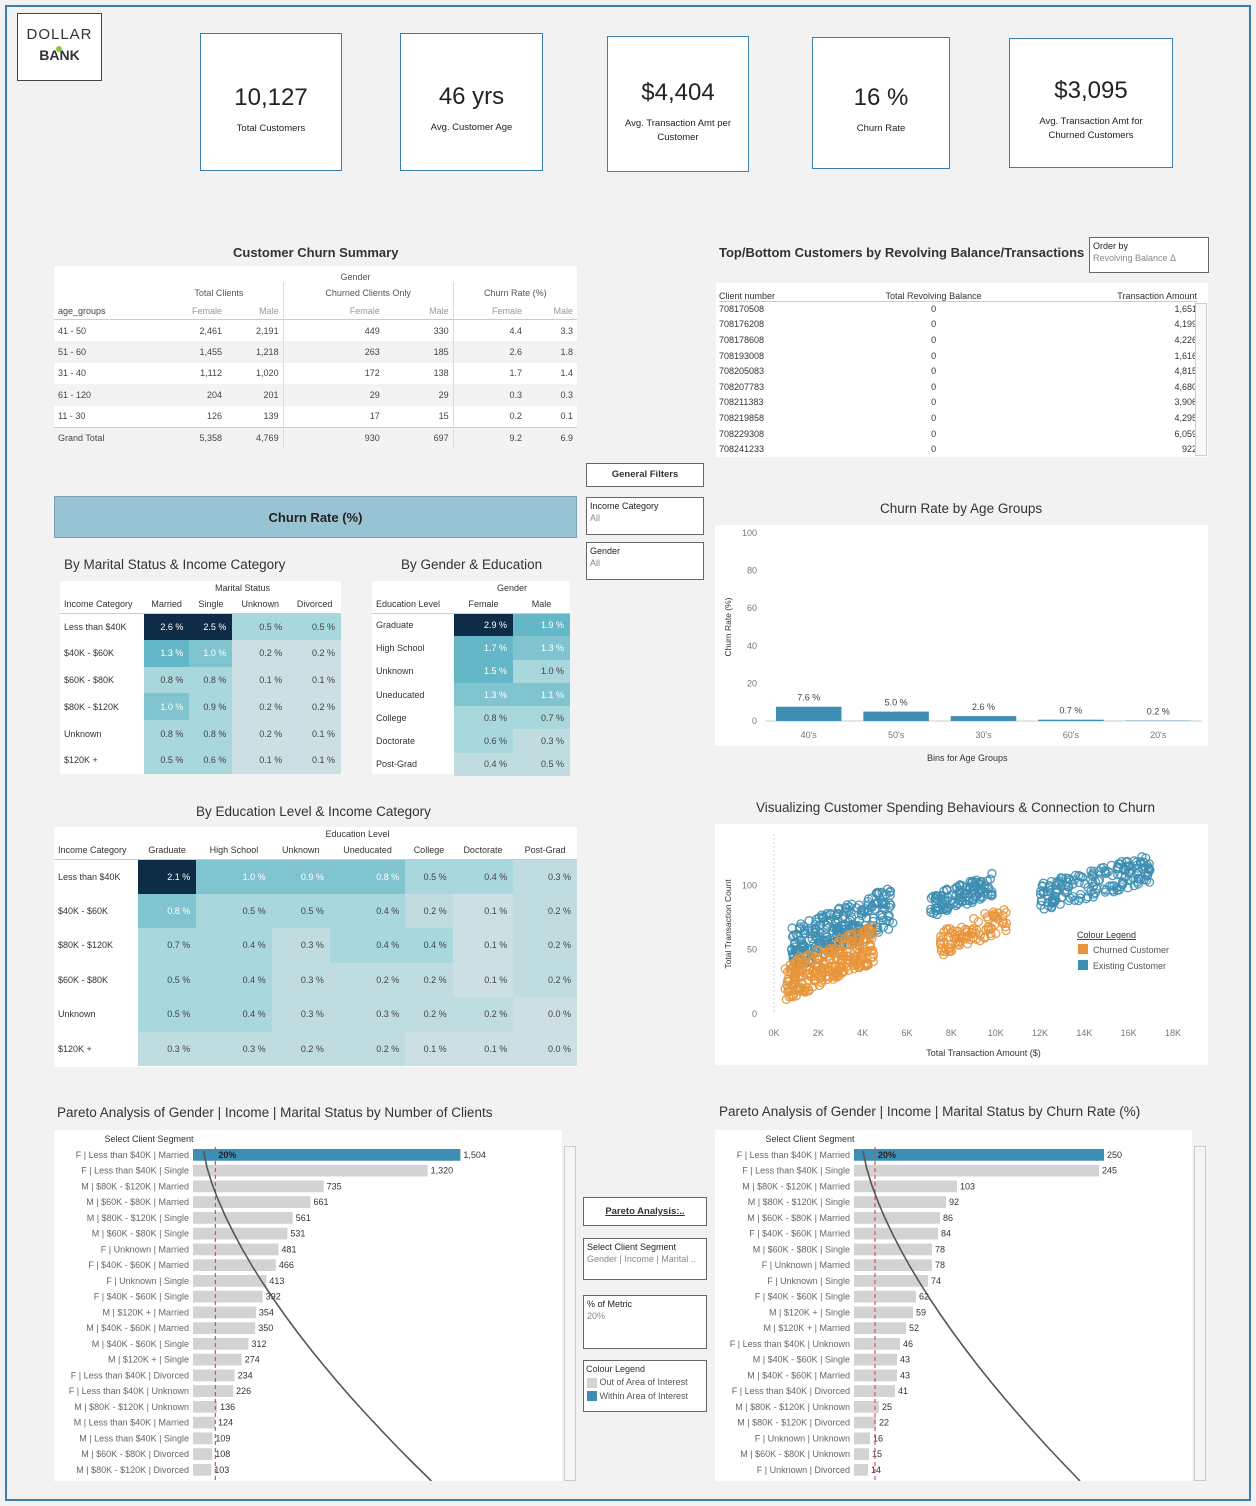 The height and width of the screenshot is (1506, 1256). What do you see at coordinates (877, 1454) in the screenshot?
I see `pareto-value-label: 15` at bounding box center [877, 1454].